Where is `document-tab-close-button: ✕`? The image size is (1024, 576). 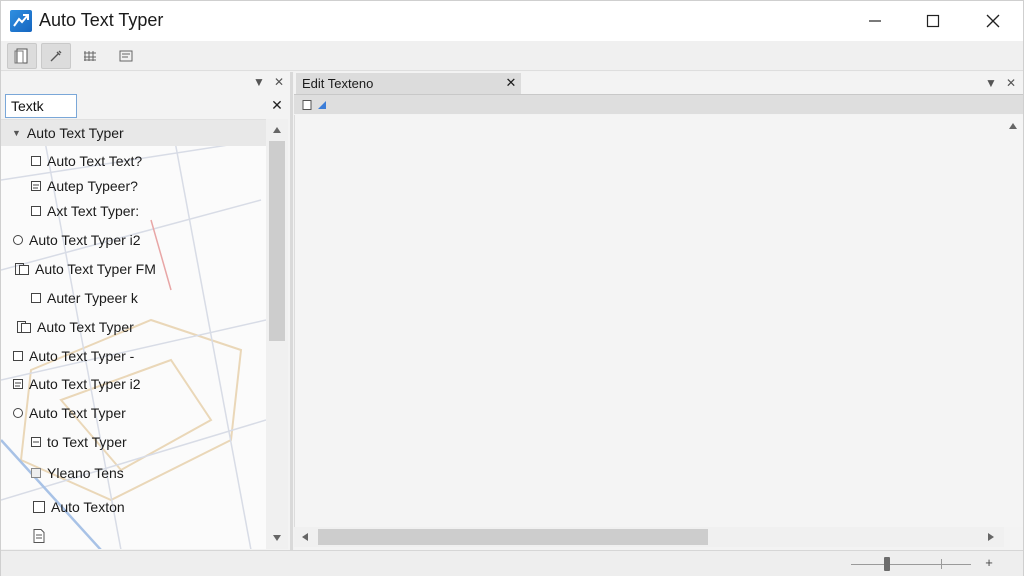
document-tab-close-button: ✕ is located at coordinates (511, 83).